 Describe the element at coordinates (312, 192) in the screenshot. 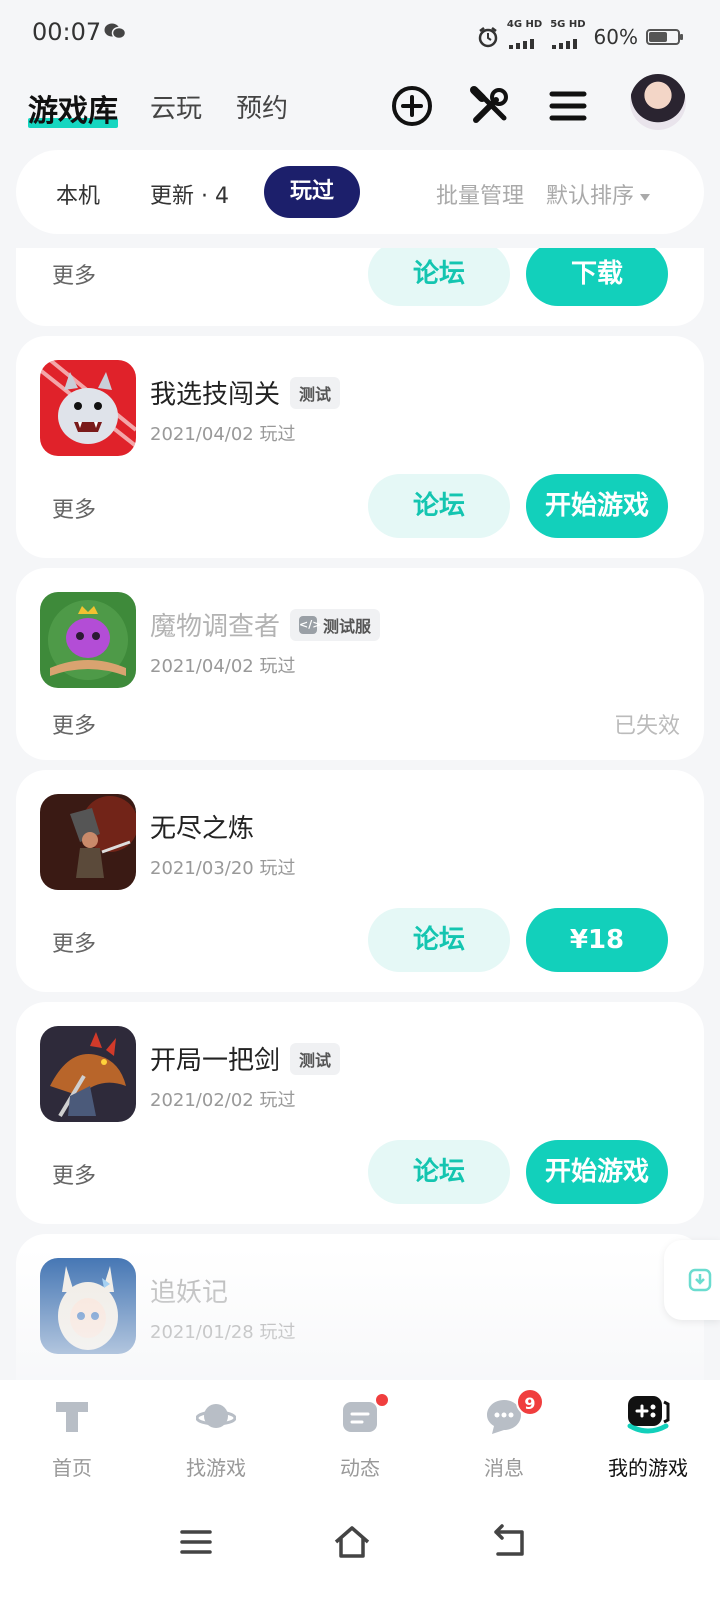

I see `filter-tab-played: 玩过` at that location.